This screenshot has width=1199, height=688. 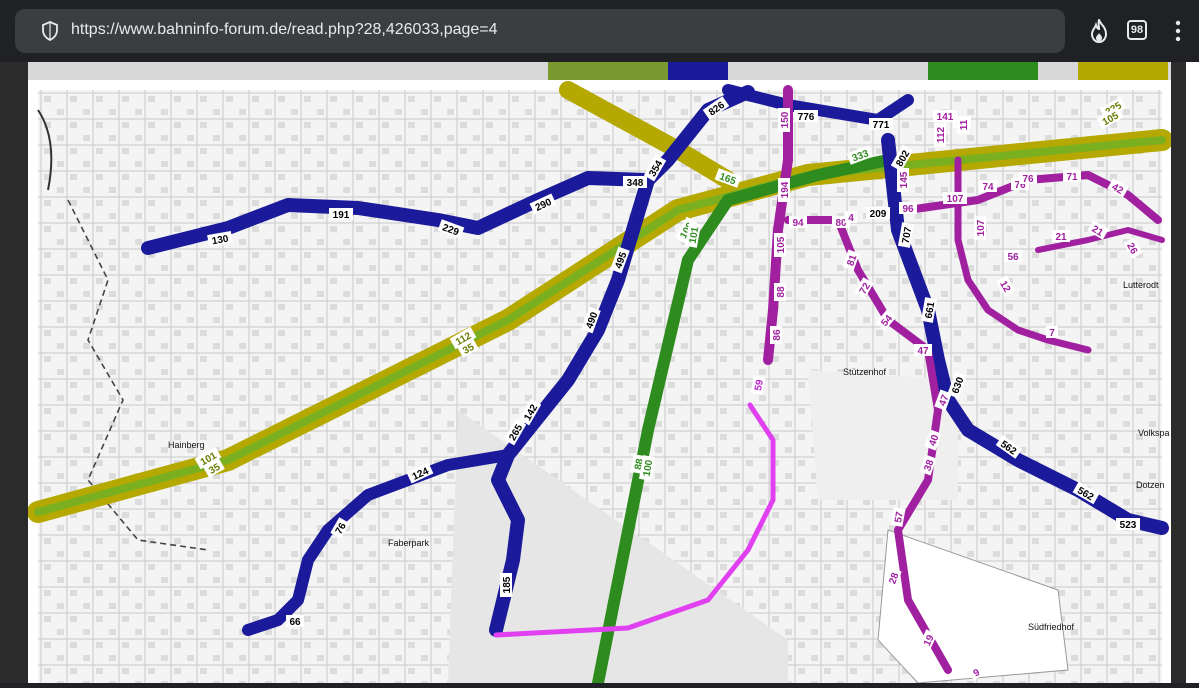 I want to click on magenta-load-label: 76, so click(x=1028, y=178).